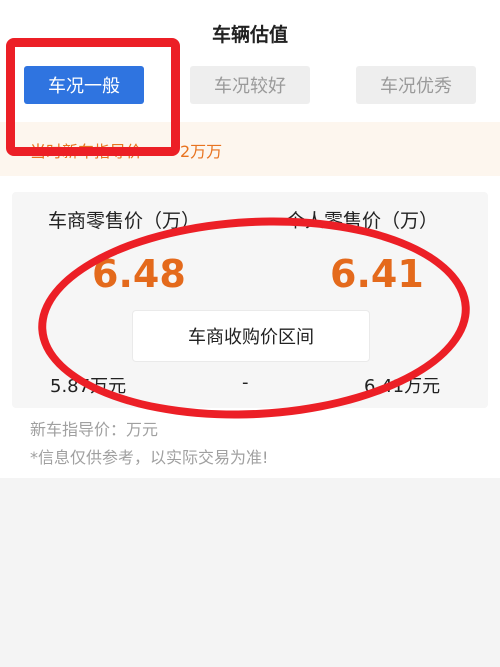  What do you see at coordinates (93, 97) in the screenshot?
I see `annotation-red-box` at bounding box center [93, 97].